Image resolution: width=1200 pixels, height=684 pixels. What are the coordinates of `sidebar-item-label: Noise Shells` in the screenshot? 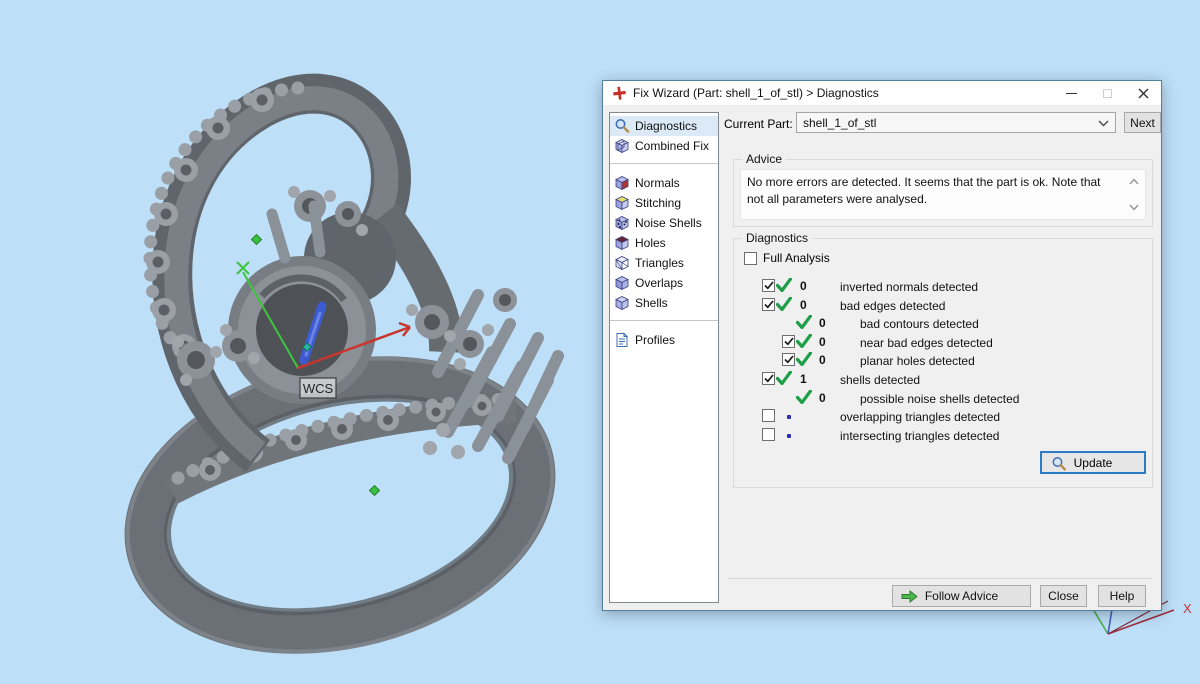 It's located at (668, 223).